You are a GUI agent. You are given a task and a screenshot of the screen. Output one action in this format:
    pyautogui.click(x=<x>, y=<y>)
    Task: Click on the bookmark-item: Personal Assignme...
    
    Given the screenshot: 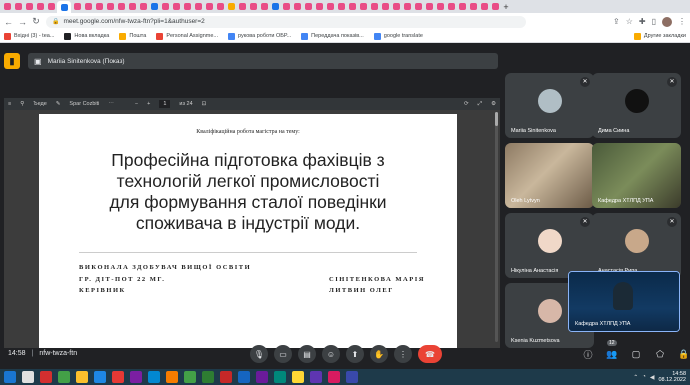 What is the action you would take?
    pyautogui.click(x=187, y=36)
    